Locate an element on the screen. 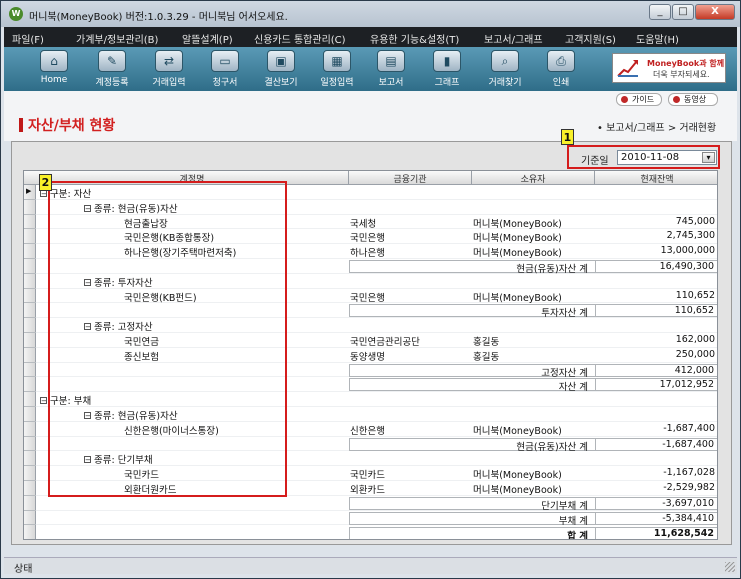  card-bill-icon: ▭ is located at coordinates (225, 61).